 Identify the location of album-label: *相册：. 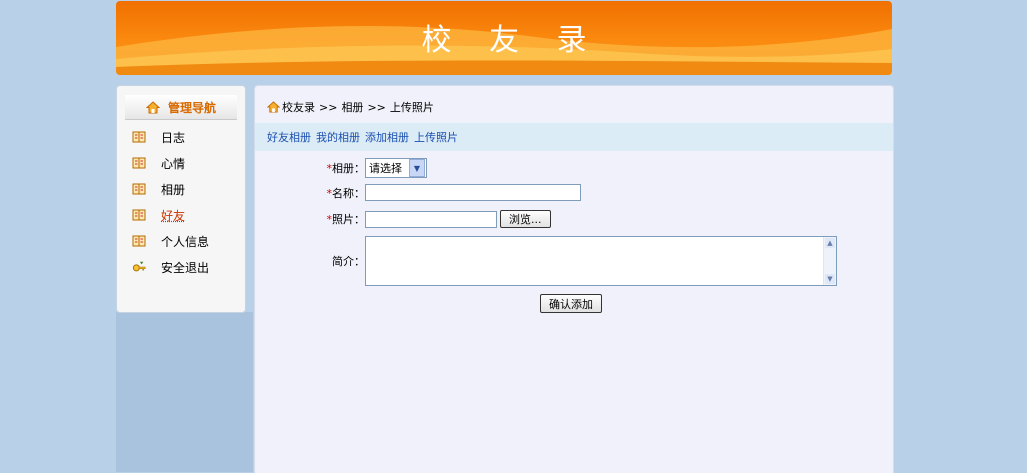
(320, 168).